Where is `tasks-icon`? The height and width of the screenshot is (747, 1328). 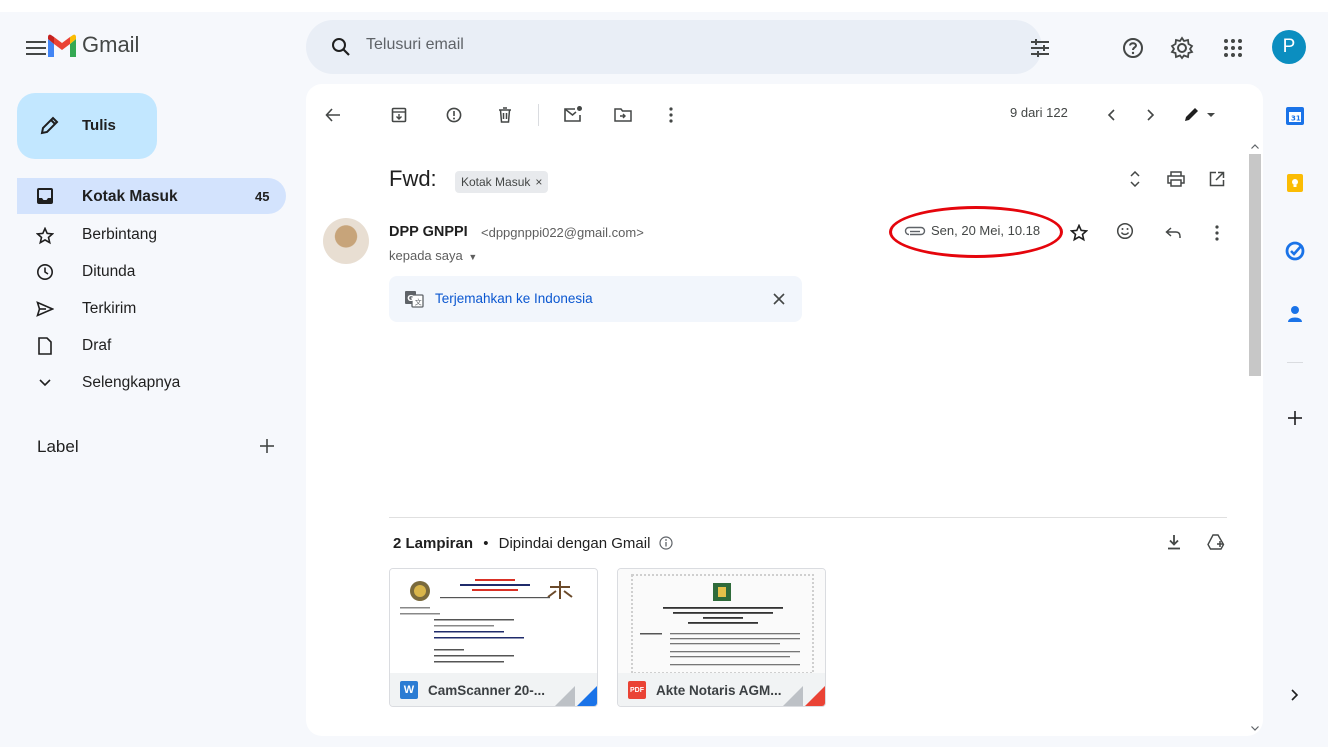
tasks-icon is located at coordinates (1295, 251).